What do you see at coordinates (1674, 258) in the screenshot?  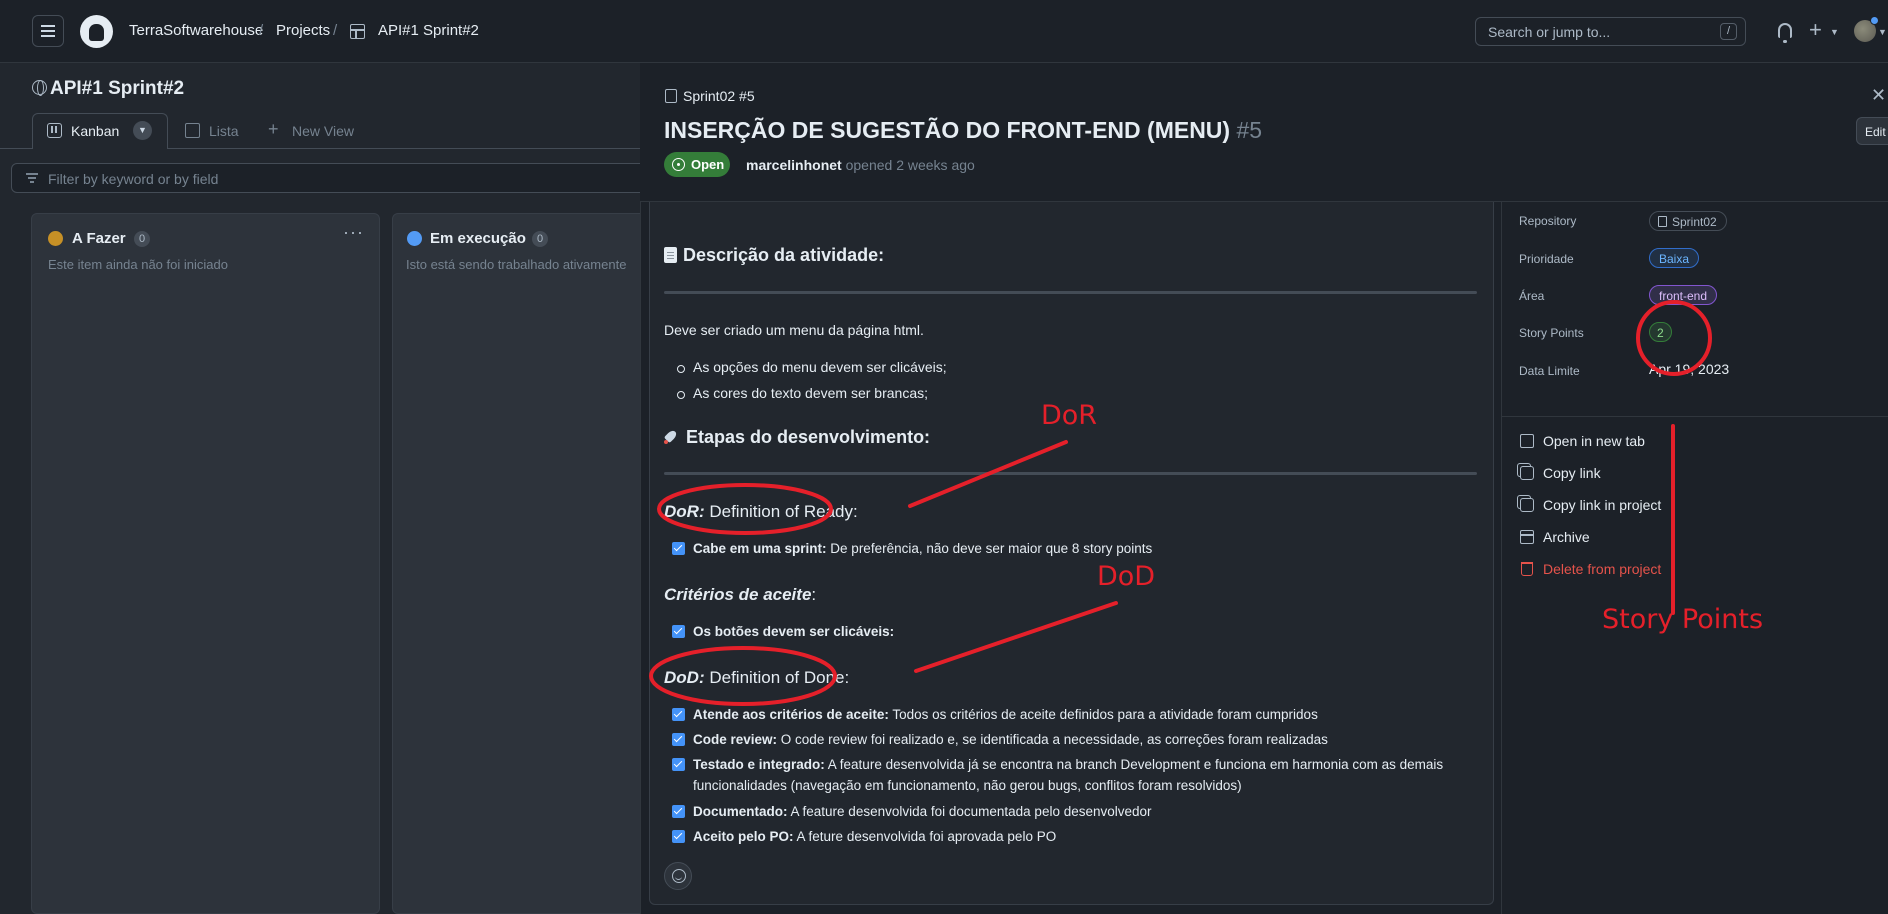 I see `priority-chip: Baixa` at bounding box center [1674, 258].